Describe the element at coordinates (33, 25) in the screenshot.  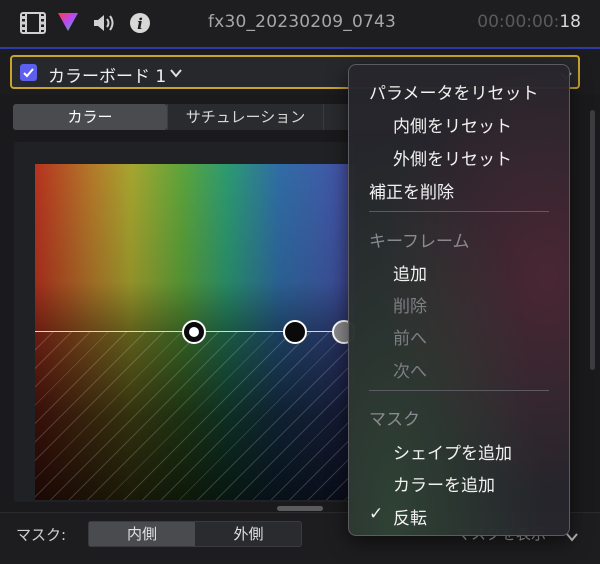
I see `film-icon` at that location.